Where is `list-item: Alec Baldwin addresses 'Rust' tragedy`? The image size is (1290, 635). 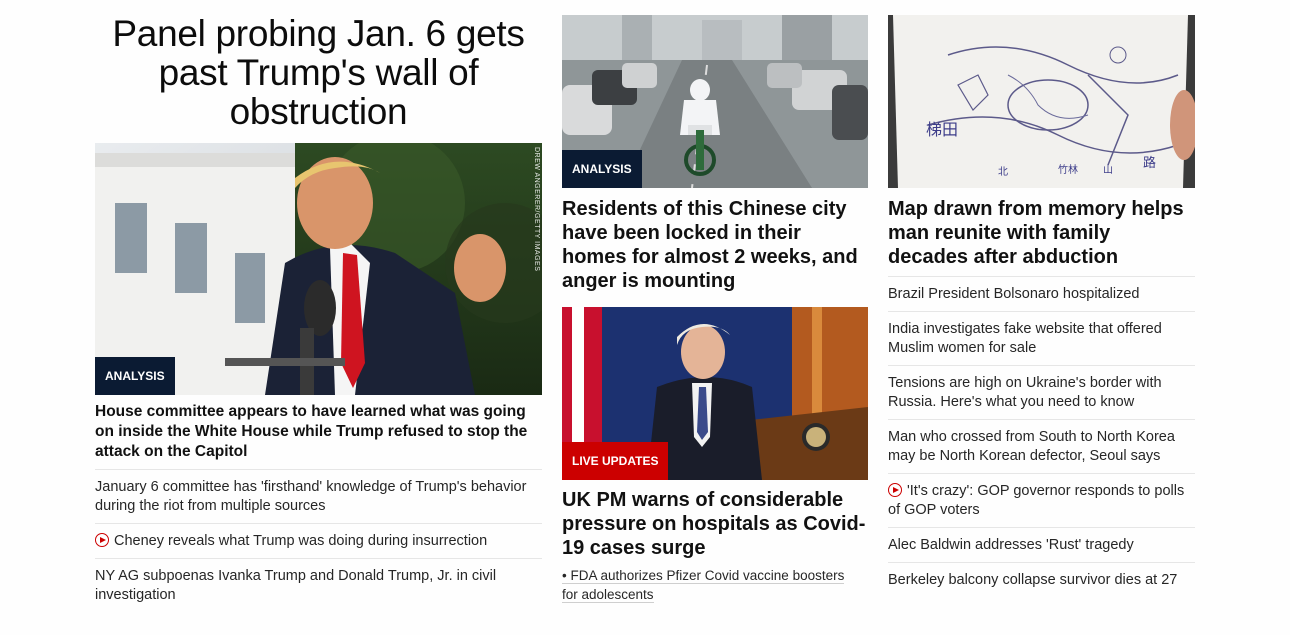 list-item: Alec Baldwin addresses 'Rust' tragedy is located at coordinates (1041, 544).